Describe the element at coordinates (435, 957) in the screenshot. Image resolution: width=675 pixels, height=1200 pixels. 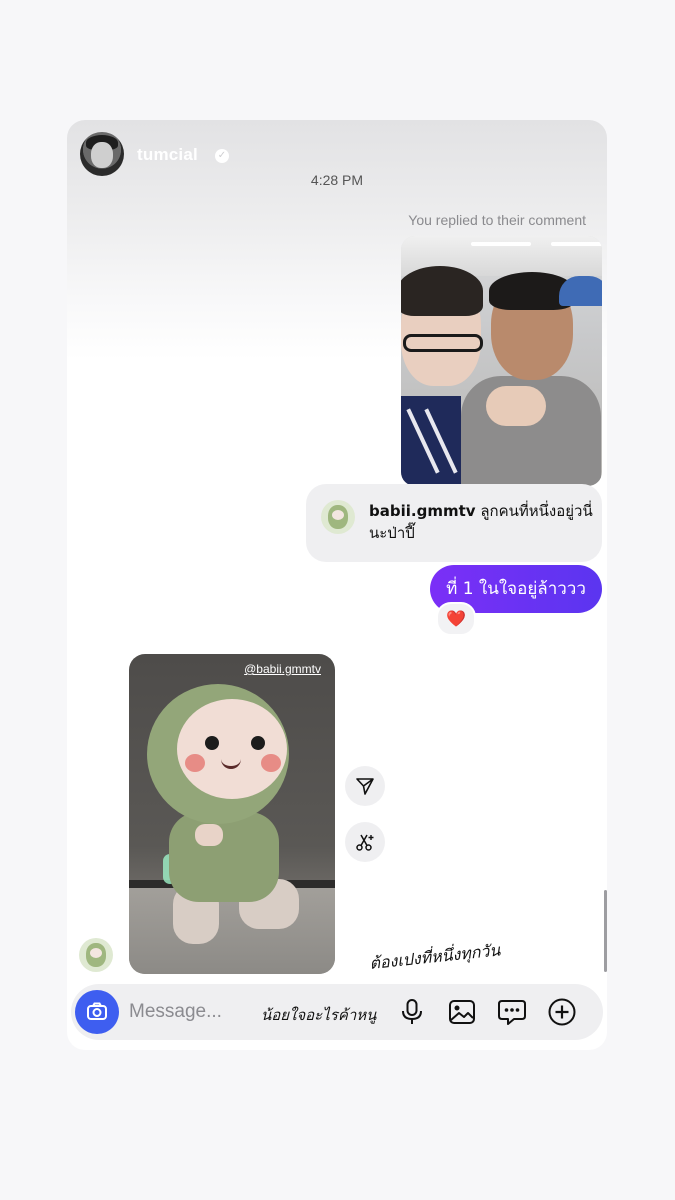
I see `handwritten-caption-2: ต้องเปงที่หนึ่งทุกวัน` at that location.